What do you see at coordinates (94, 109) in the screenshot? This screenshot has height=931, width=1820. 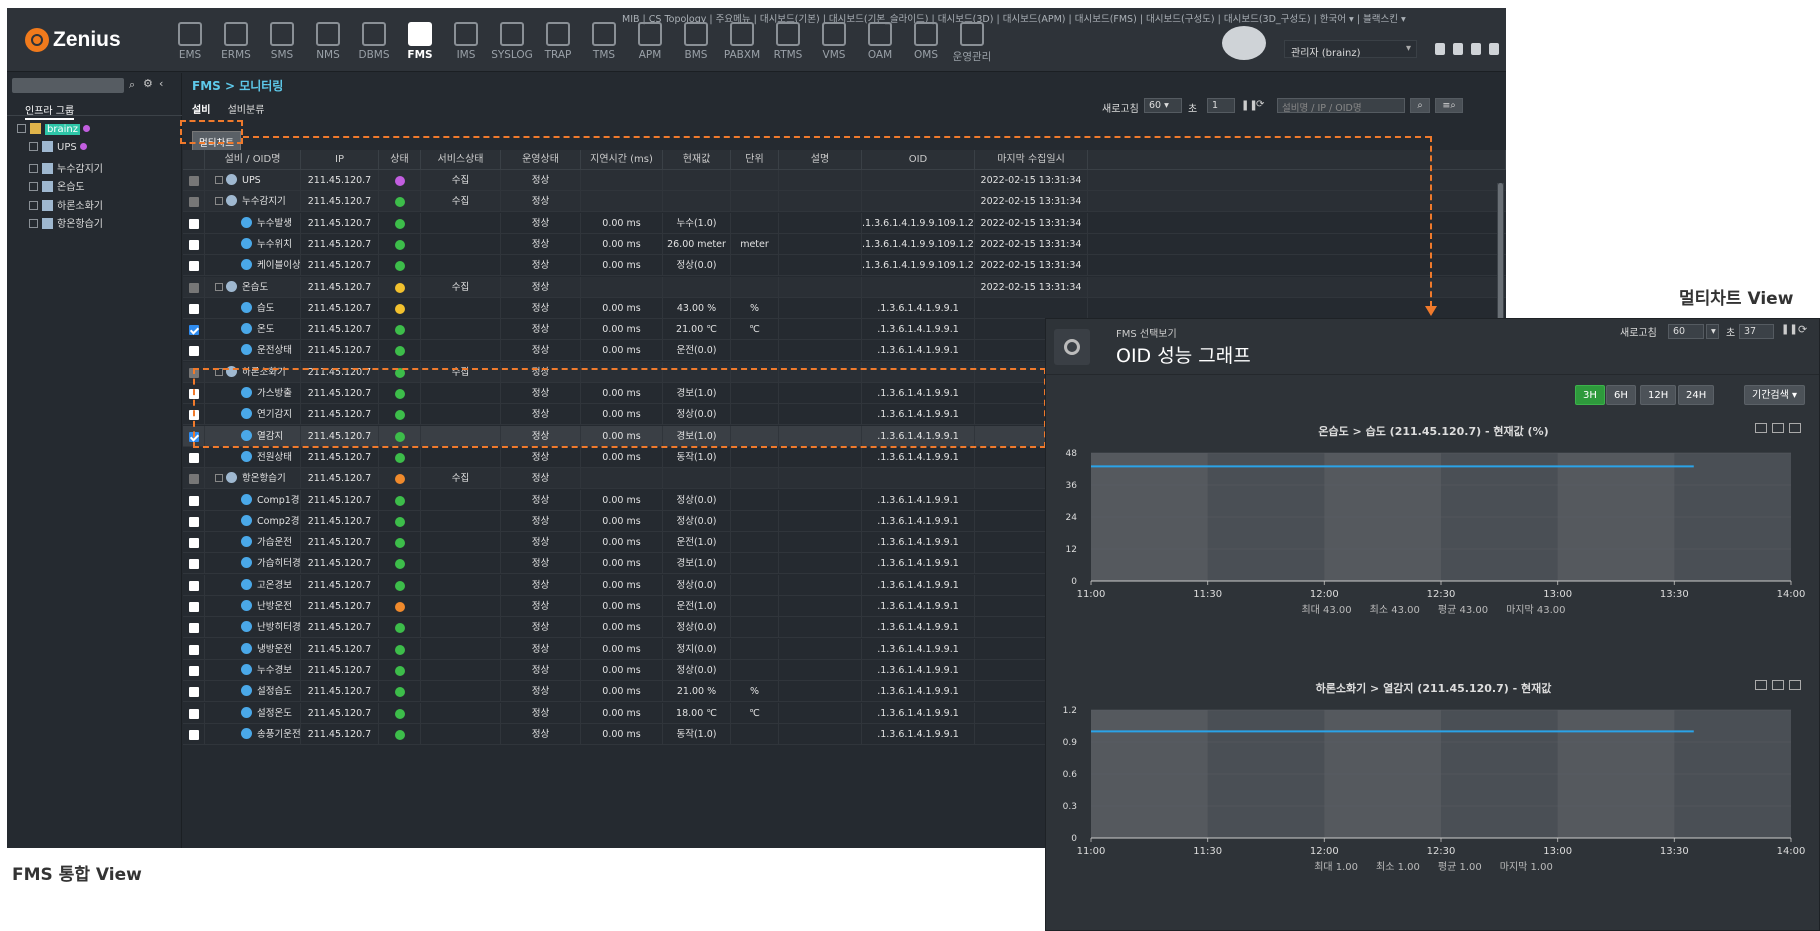 I see `tab-infra-group: 인프라 그룹` at bounding box center [94, 109].